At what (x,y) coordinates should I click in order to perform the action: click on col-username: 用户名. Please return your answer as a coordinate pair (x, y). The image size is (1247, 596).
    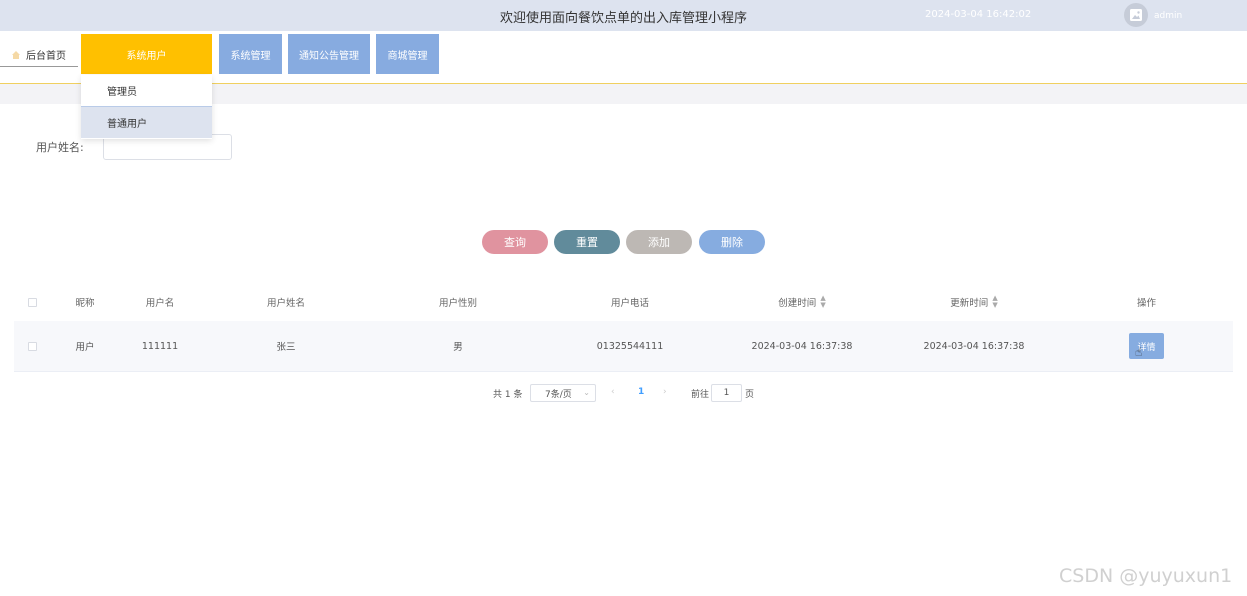
    Looking at the image, I should click on (160, 303).